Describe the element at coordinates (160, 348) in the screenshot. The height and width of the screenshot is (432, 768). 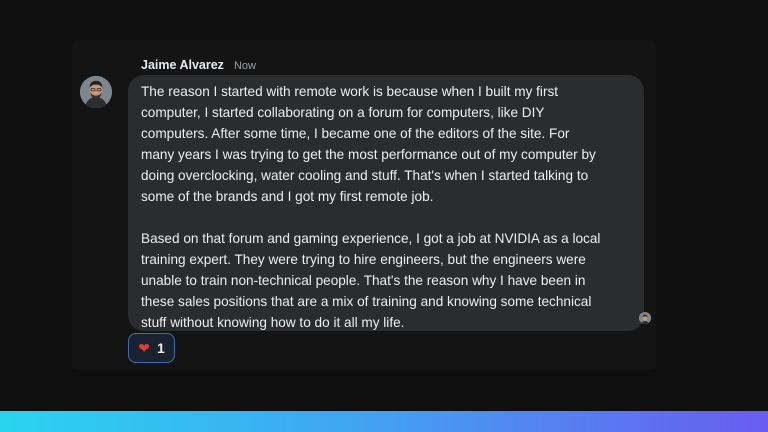
I see `reaction-count: 1` at that location.